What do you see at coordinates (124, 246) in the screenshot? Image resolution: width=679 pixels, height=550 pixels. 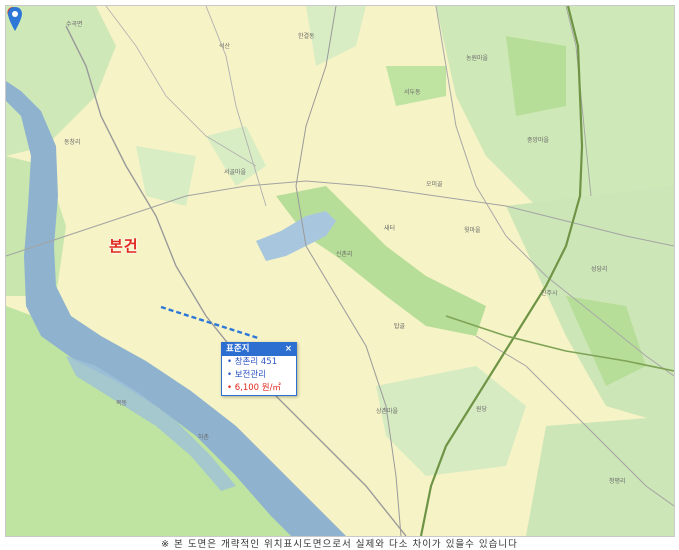 I see `subject-property-label: 본건` at bounding box center [124, 246].